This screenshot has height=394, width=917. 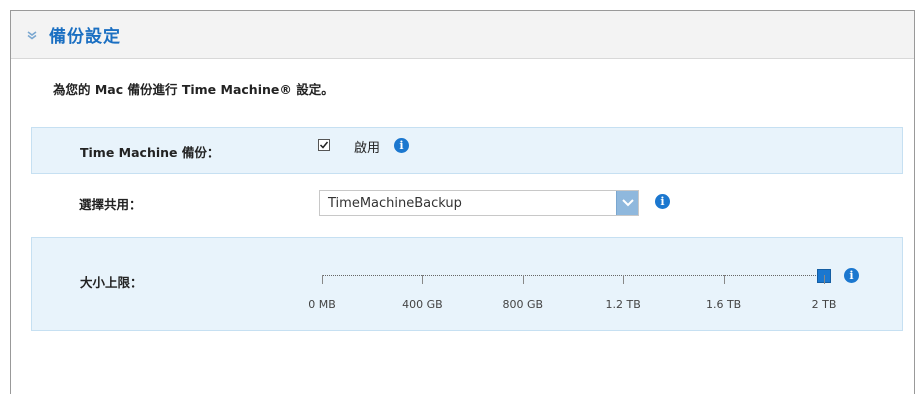 I want to click on time-machine-label: Time Machine 備份：, so click(x=150, y=152).